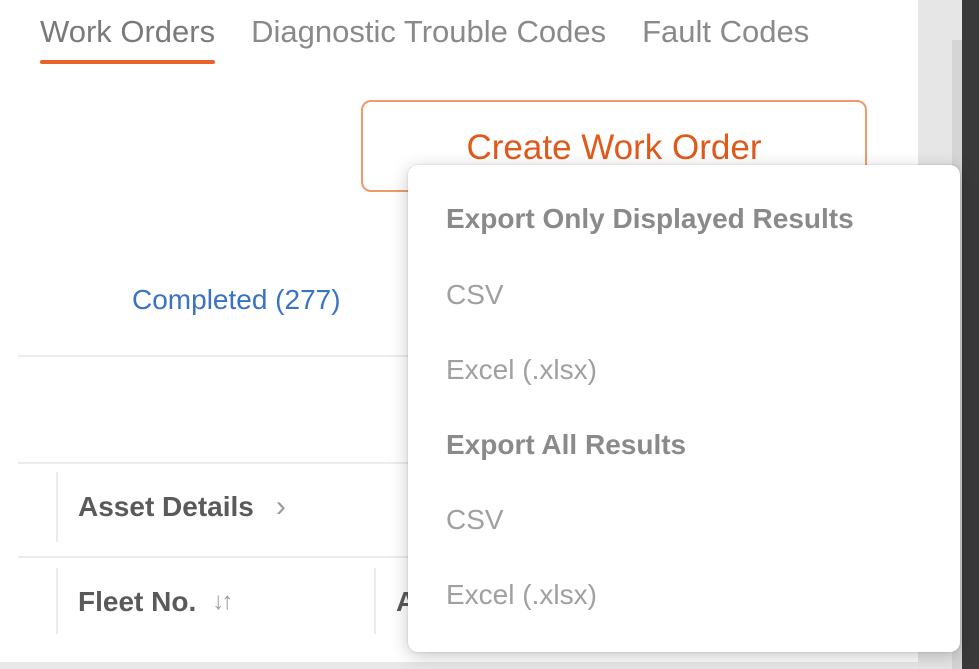  Describe the element at coordinates (222, 602) in the screenshot. I see `sort-arrows-icon: ↓↑` at that location.